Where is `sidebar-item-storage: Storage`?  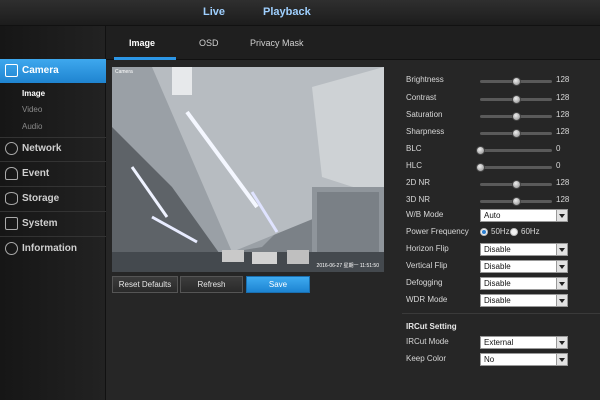
sidebar-item-storage: Storage is located at coordinates (53, 199).